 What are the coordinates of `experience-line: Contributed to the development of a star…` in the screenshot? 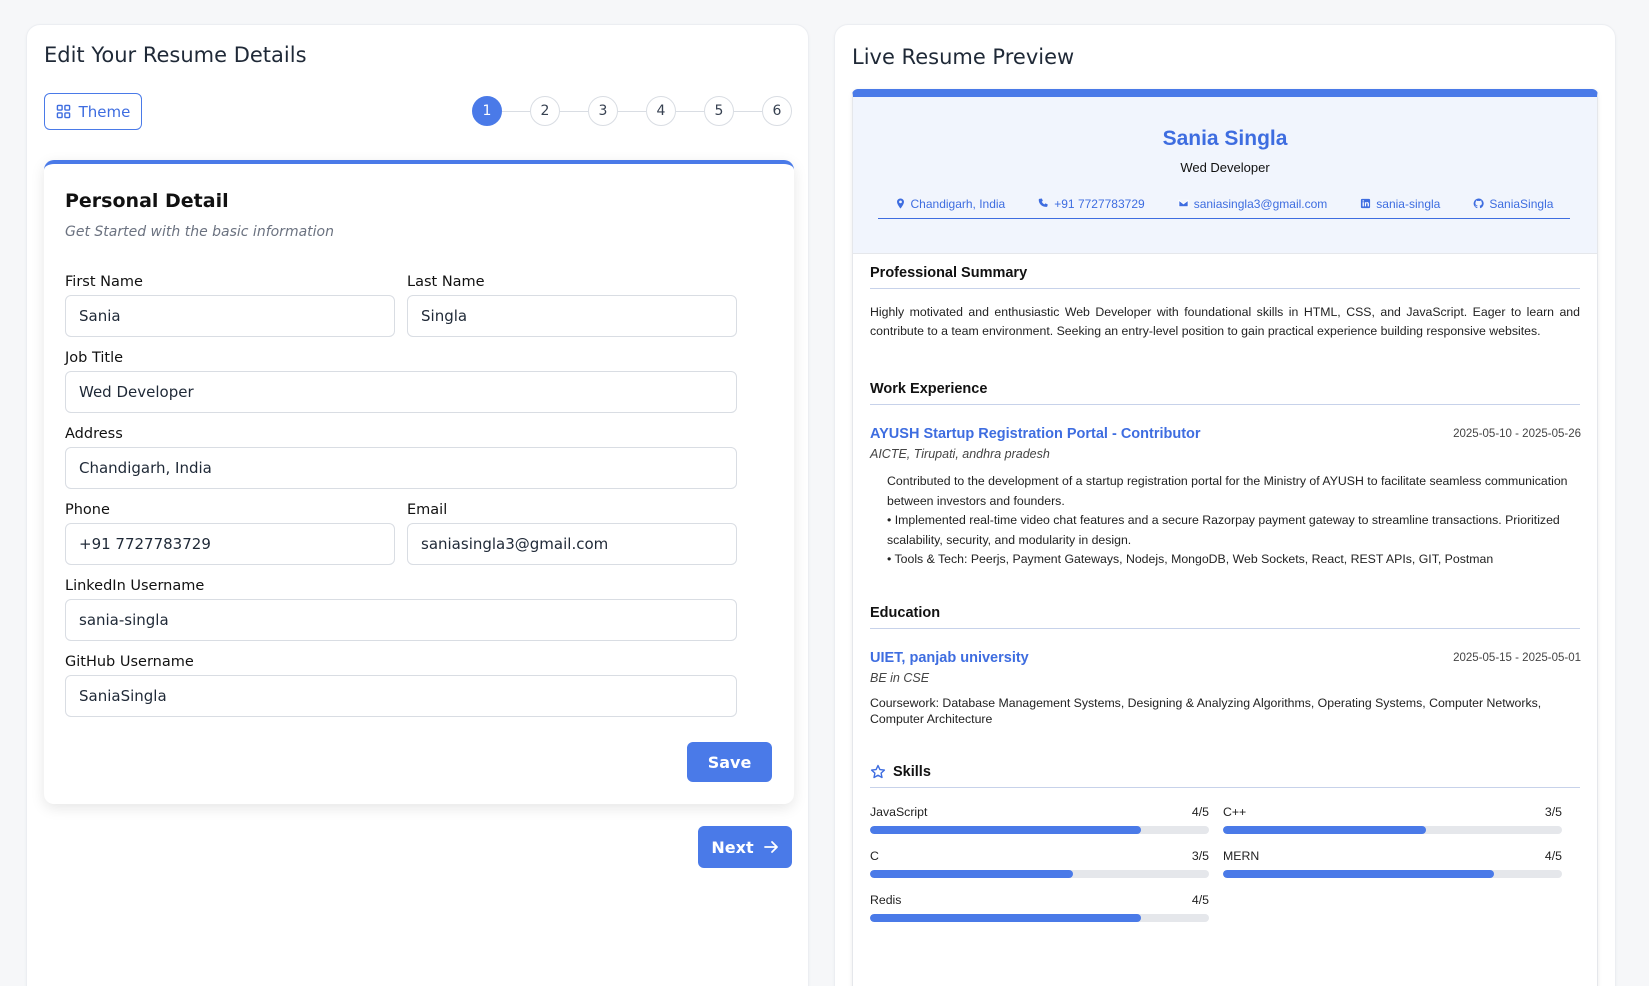 It's located at (1227, 491).